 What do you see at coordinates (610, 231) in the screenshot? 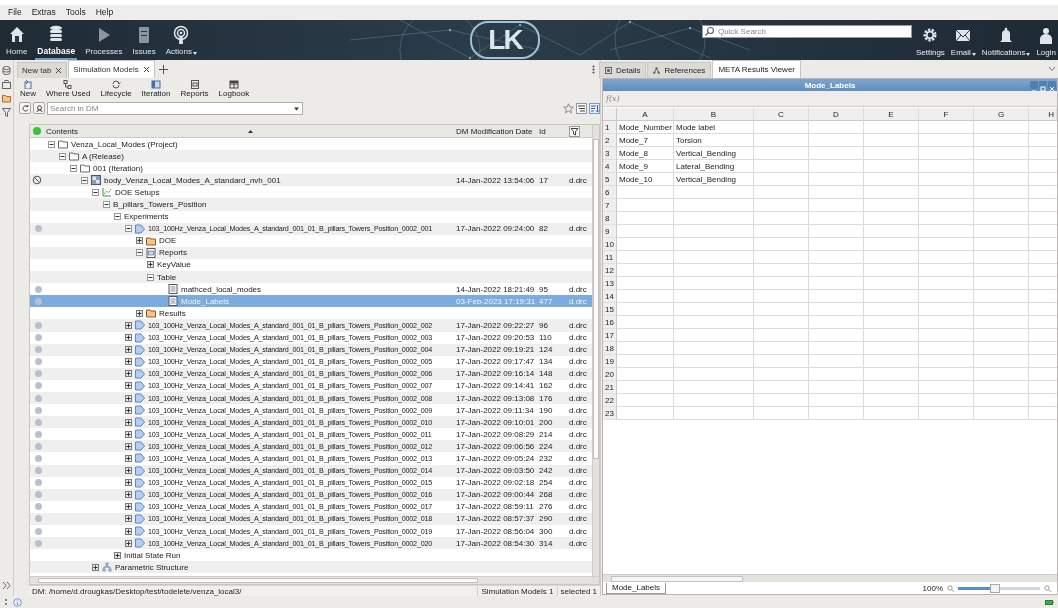
I see `row-number: 9` at bounding box center [610, 231].